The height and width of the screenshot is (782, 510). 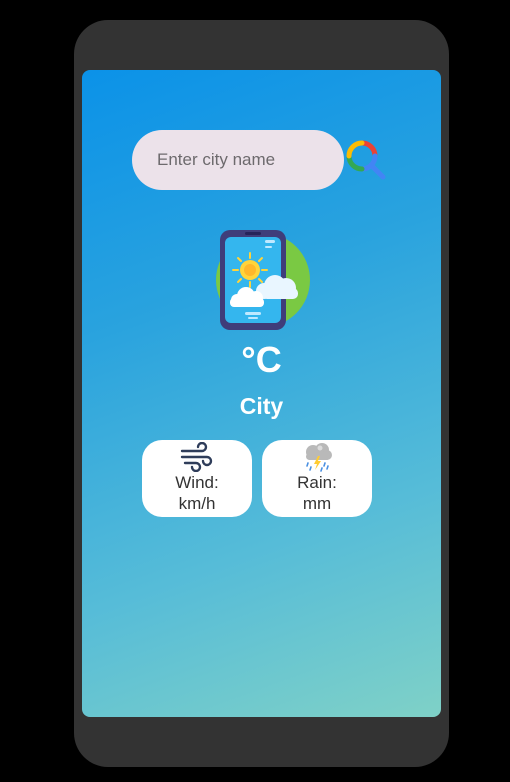 I want to click on wind-value-row: km/h, so click(x=197, y=503).